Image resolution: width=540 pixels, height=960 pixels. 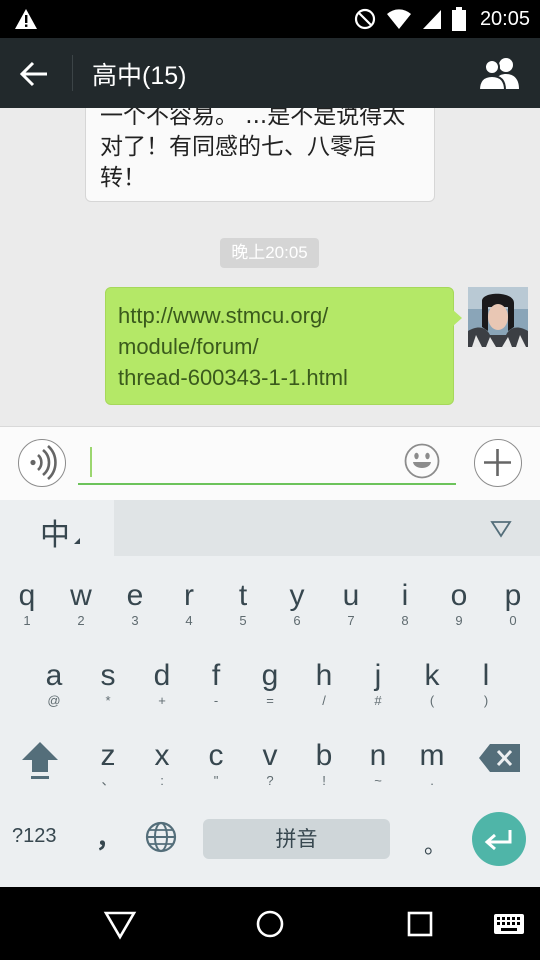 I want to click on home-nav-icon, so click(x=270, y=924).